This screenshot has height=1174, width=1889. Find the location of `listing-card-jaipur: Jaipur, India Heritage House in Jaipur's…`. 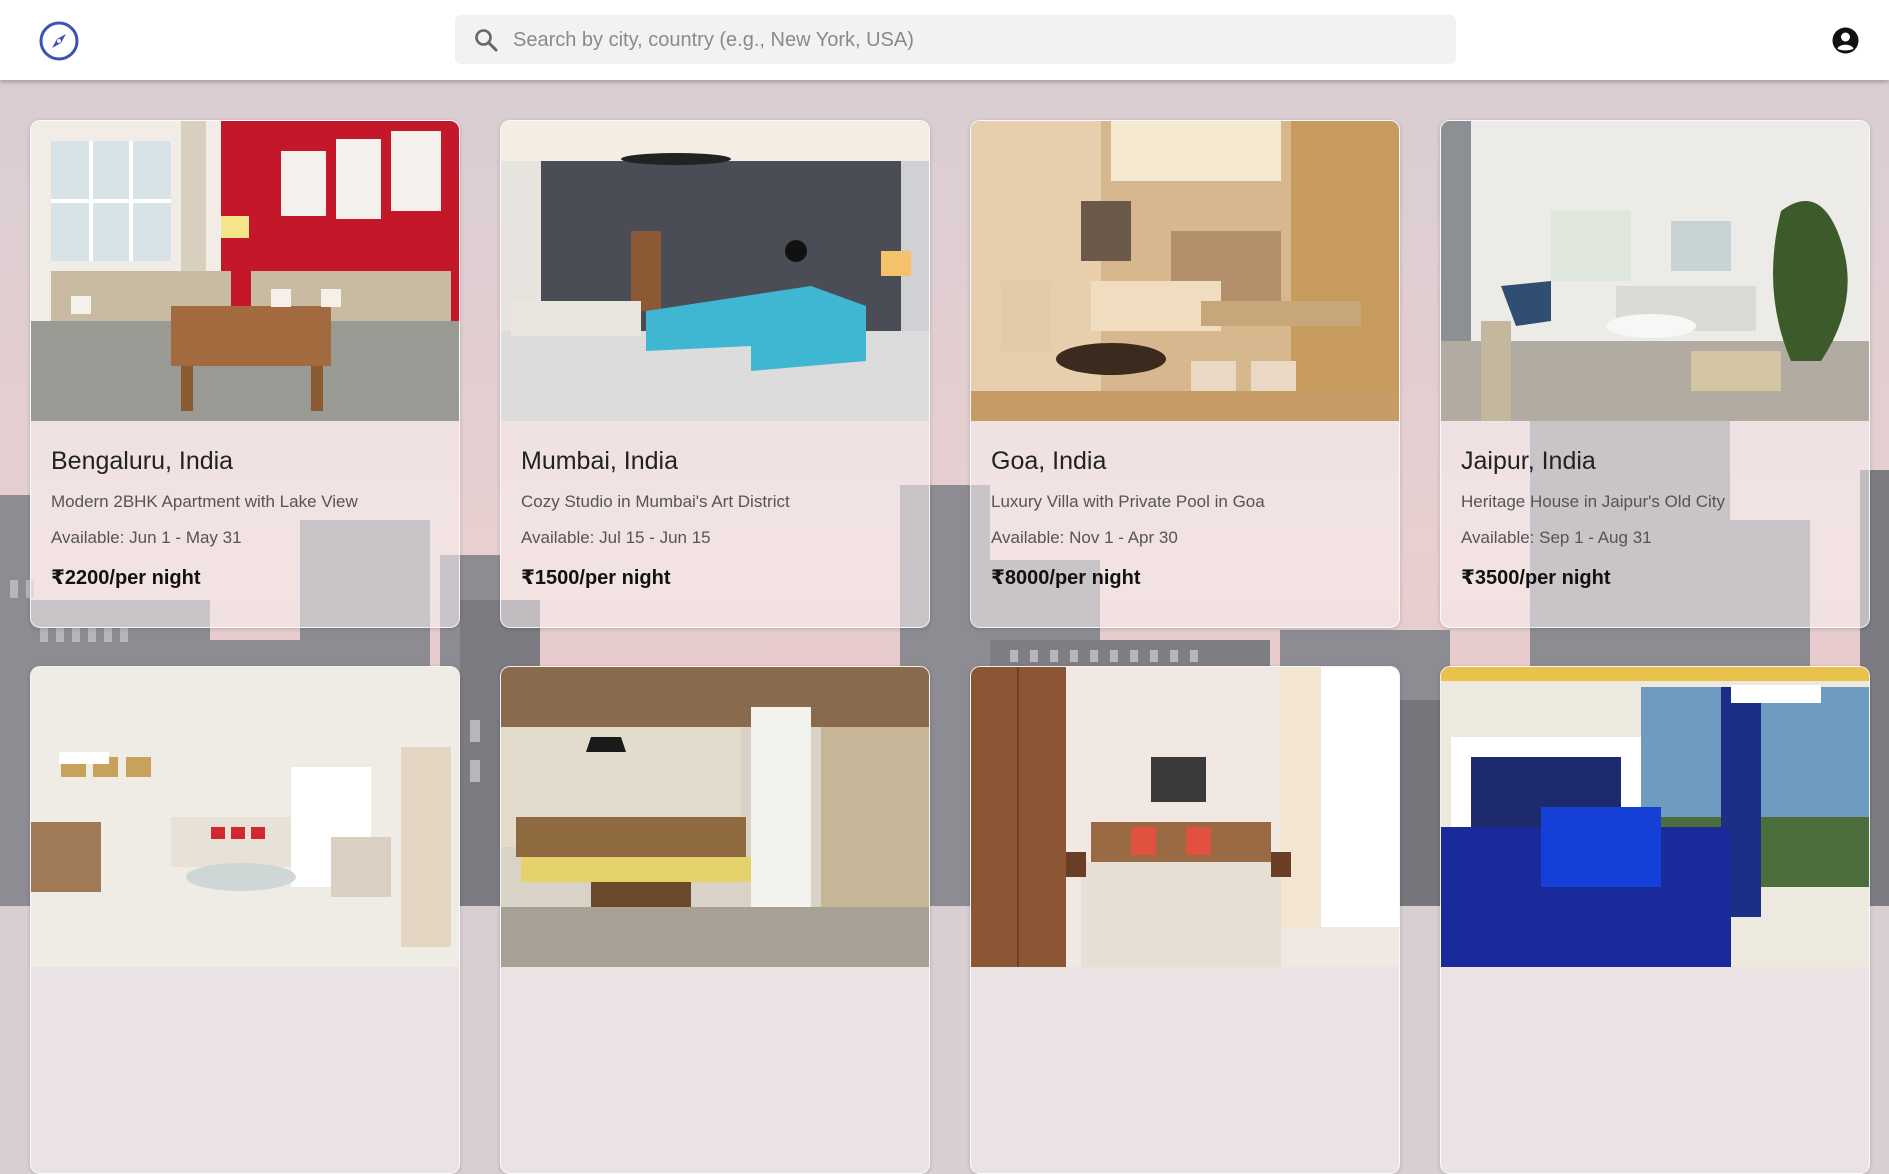

listing-card-jaipur: Jaipur, India Heritage House in Jaipur's… is located at coordinates (1655, 374).